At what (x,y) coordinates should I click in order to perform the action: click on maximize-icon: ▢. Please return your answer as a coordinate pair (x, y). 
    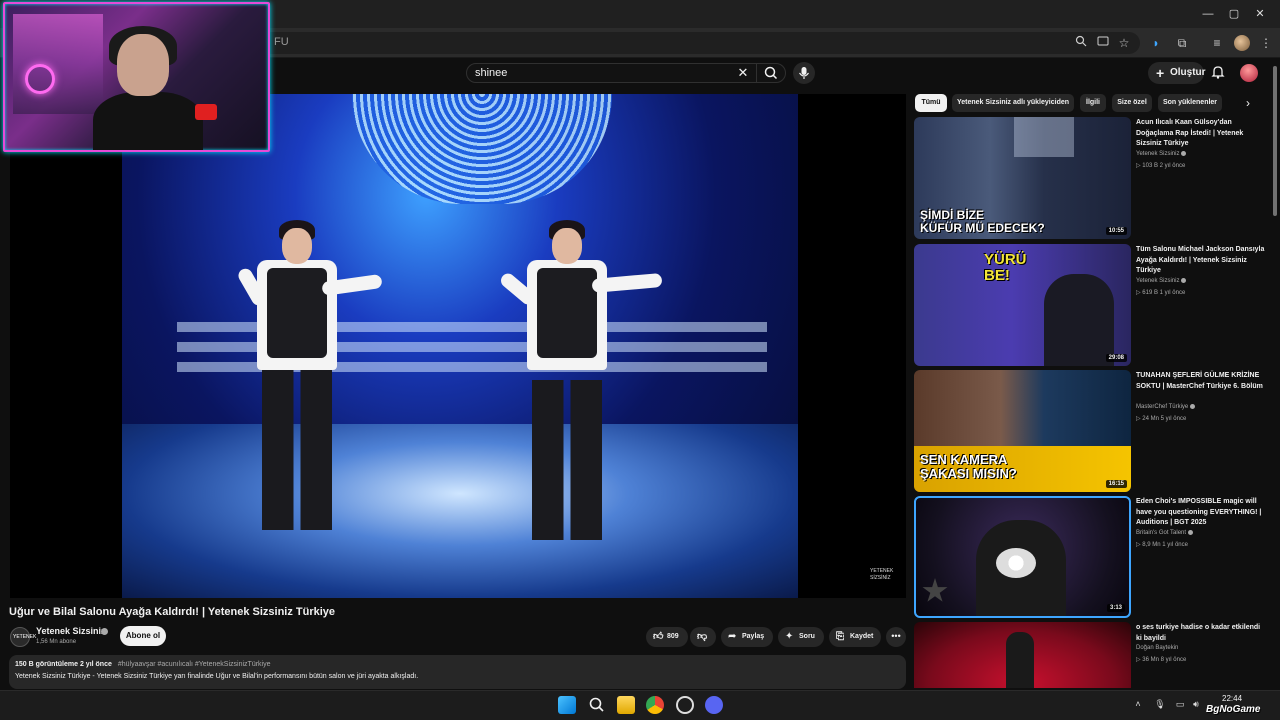
    Looking at the image, I should click on (1234, 14).